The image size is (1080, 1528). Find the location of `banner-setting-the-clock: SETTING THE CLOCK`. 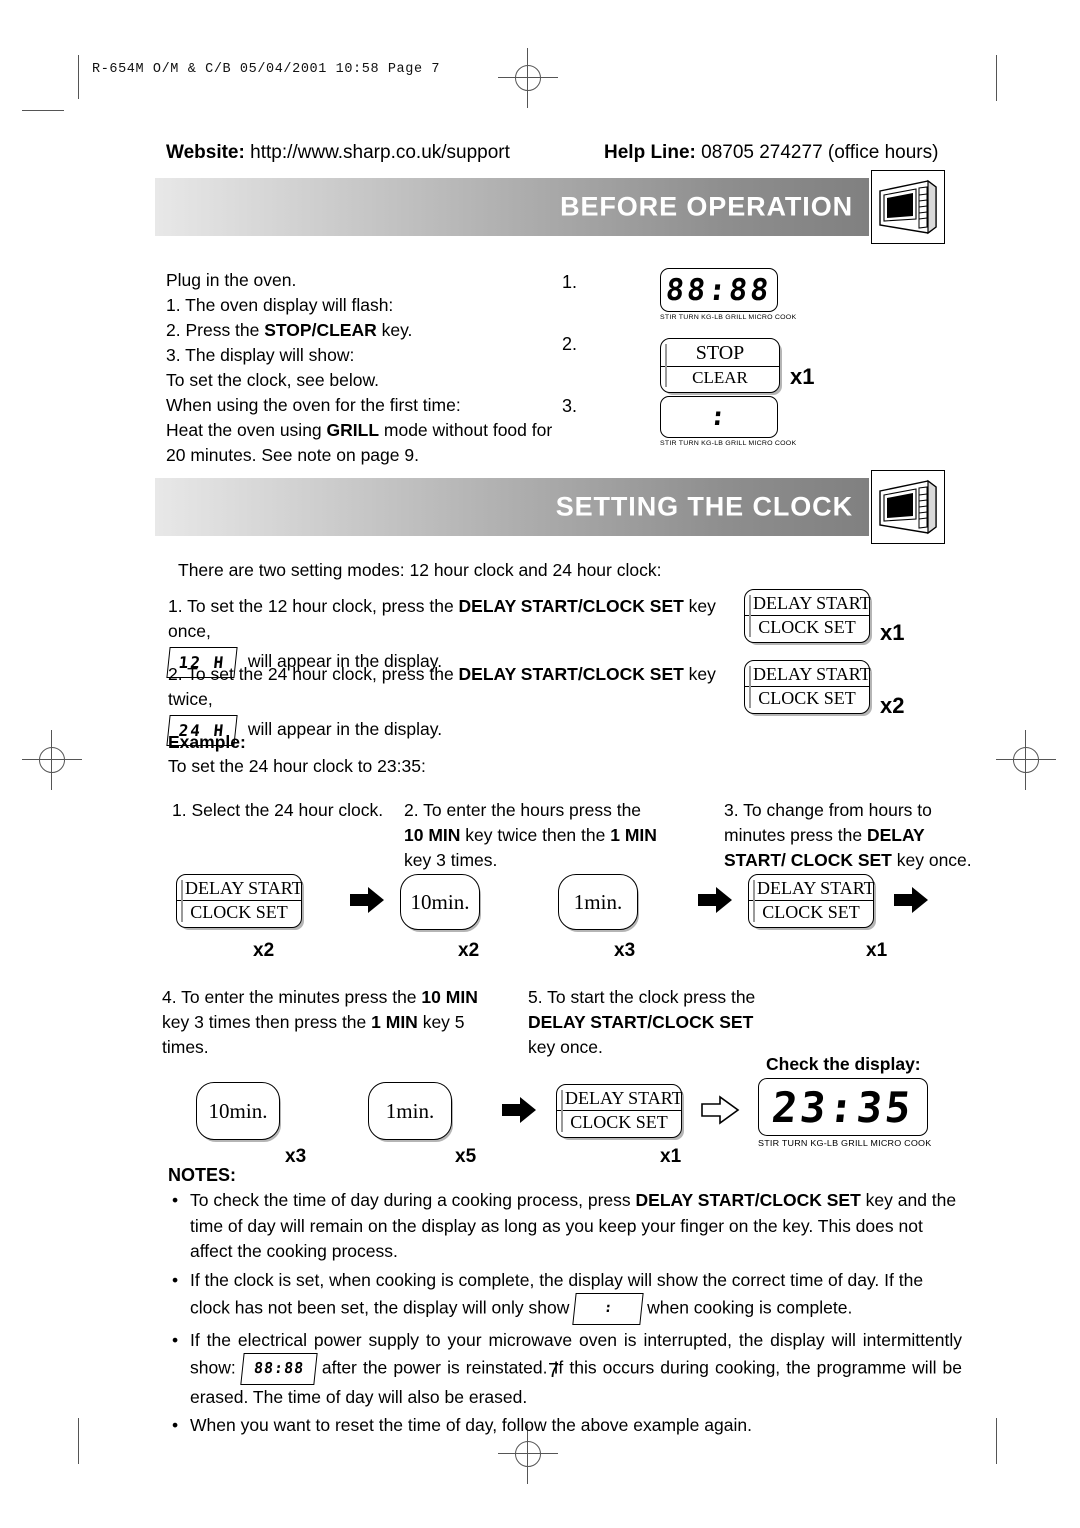

banner-setting-the-clock: SETTING THE CLOCK is located at coordinates (550, 507).